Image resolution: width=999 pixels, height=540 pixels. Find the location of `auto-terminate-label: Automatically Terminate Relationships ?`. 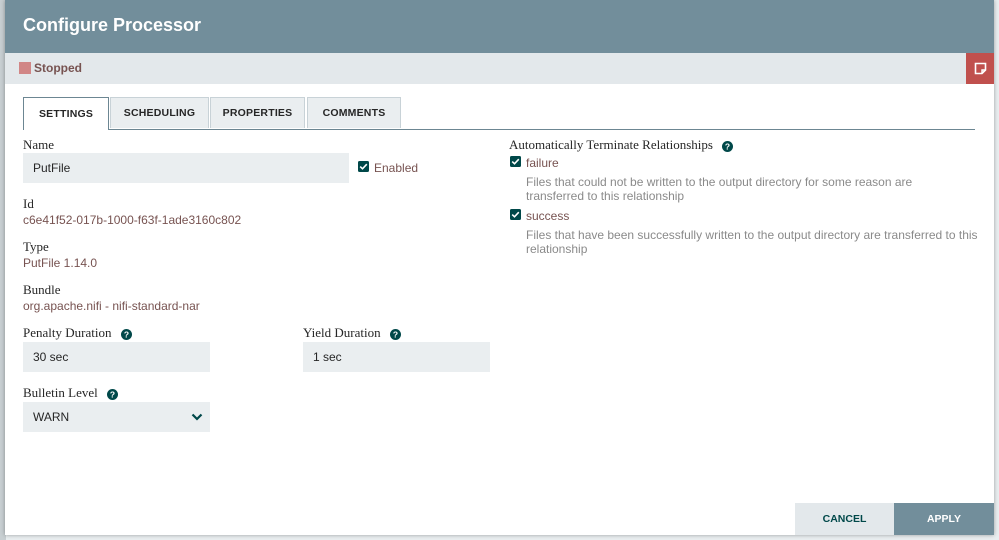

auto-terminate-label: Automatically Terminate Relationships ? is located at coordinates (621, 145).